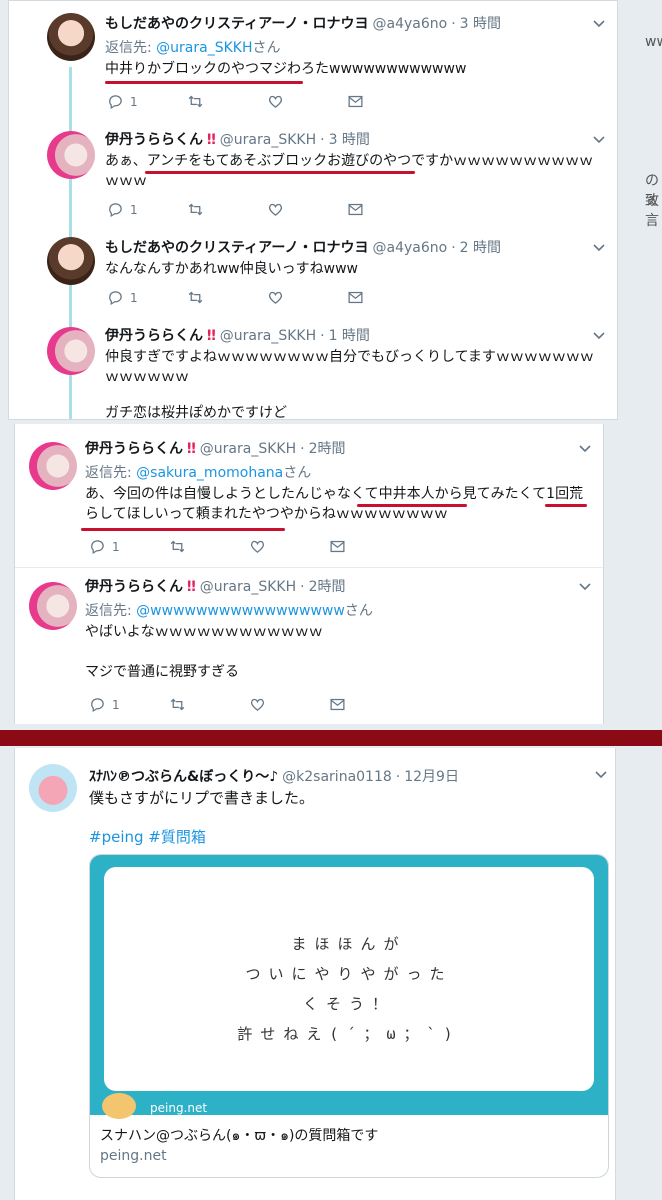  What do you see at coordinates (240, 611) in the screenshot?
I see `reply-to-link: @wwwwwwwwwwwwwwwww` at bounding box center [240, 611].